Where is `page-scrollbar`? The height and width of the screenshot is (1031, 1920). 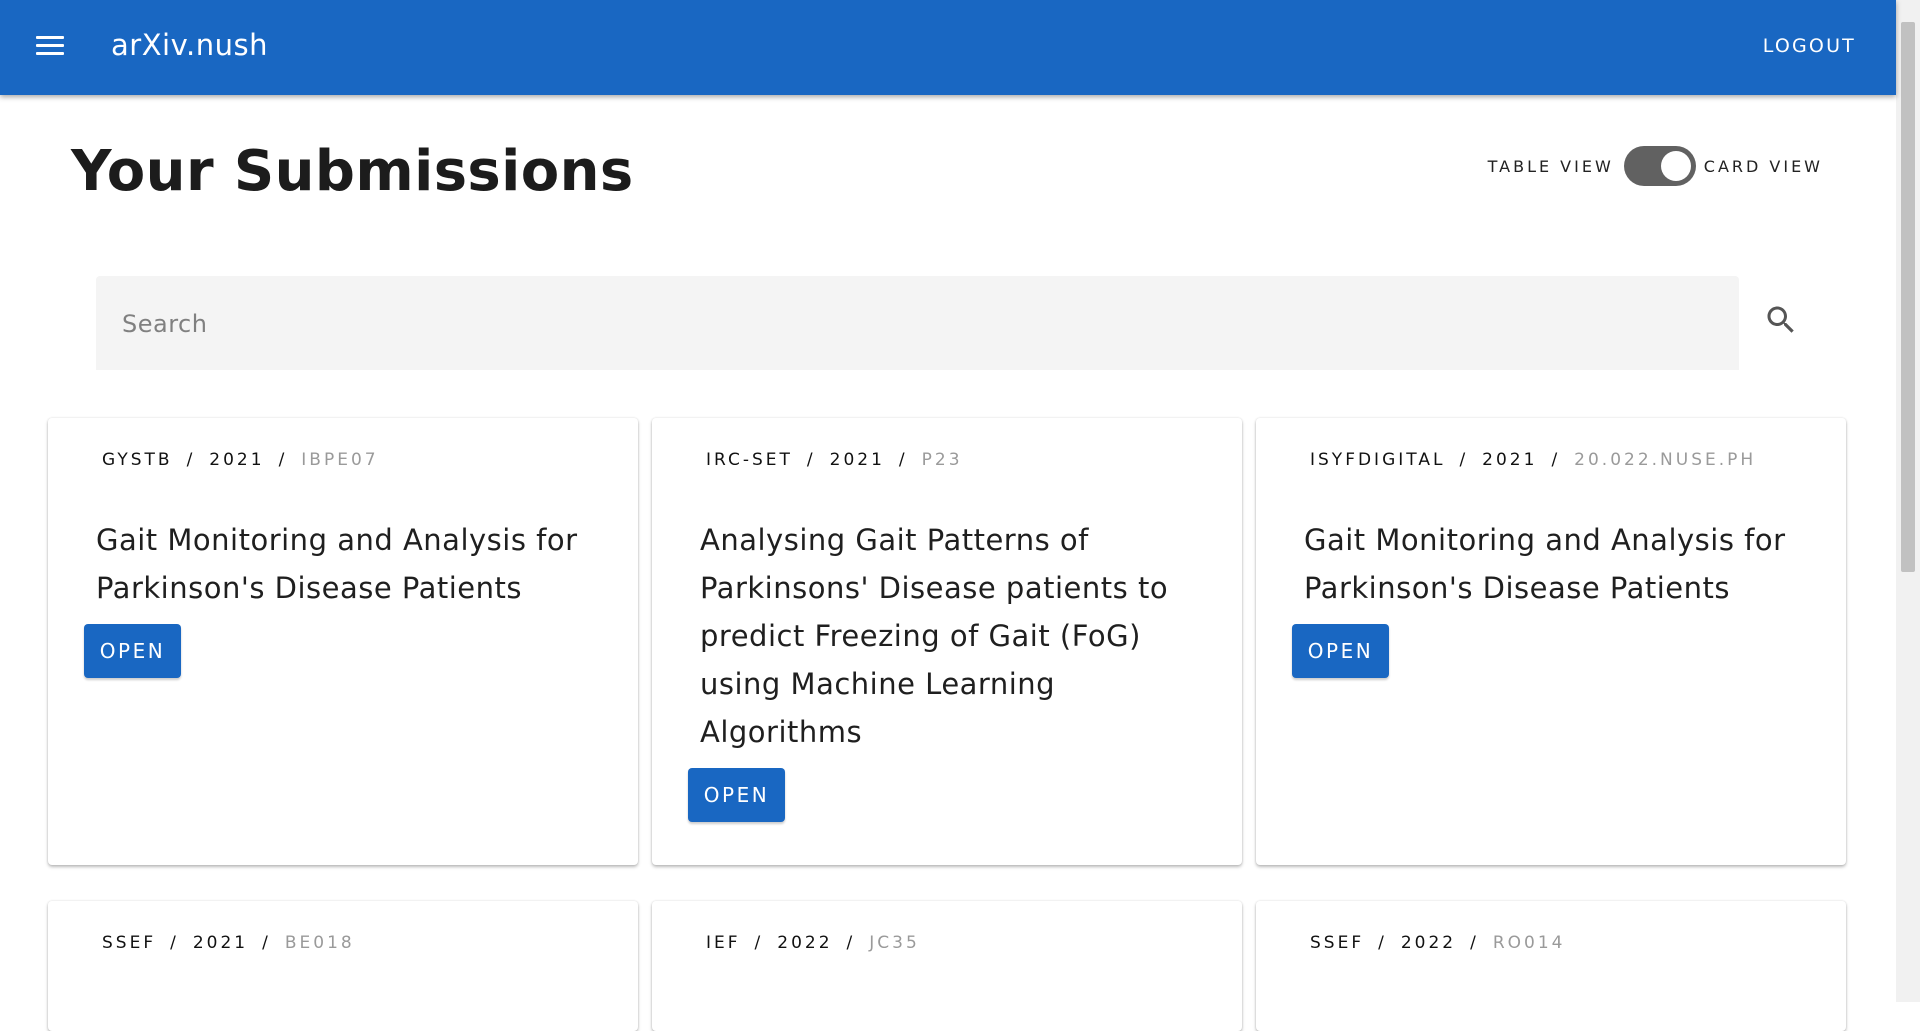
page-scrollbar is located at coordinates (1908, 501).